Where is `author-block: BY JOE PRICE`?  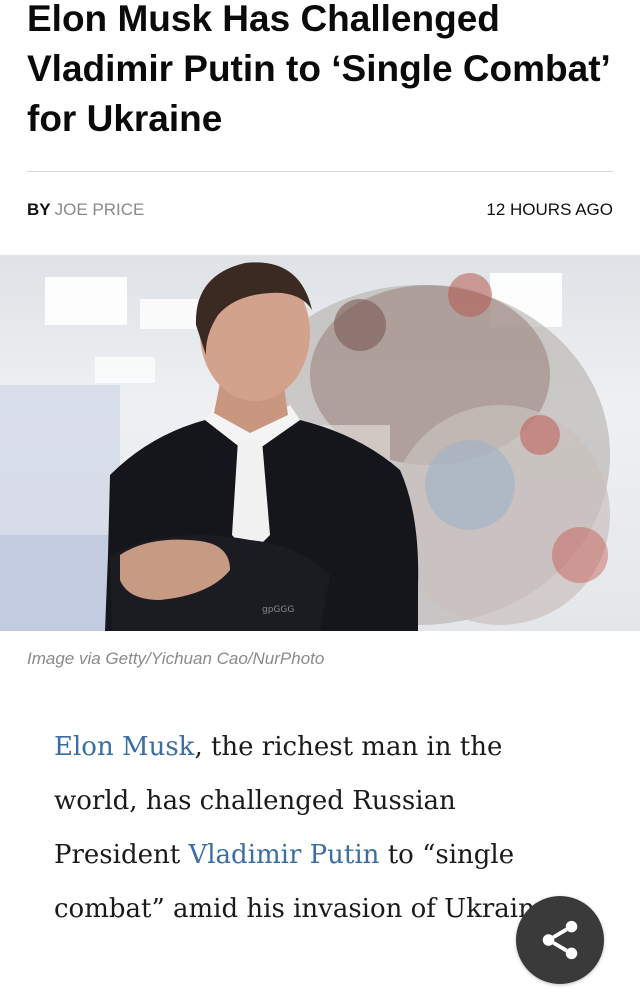 author-block: BY JOE PRICE is located at coordinates (85, 210).